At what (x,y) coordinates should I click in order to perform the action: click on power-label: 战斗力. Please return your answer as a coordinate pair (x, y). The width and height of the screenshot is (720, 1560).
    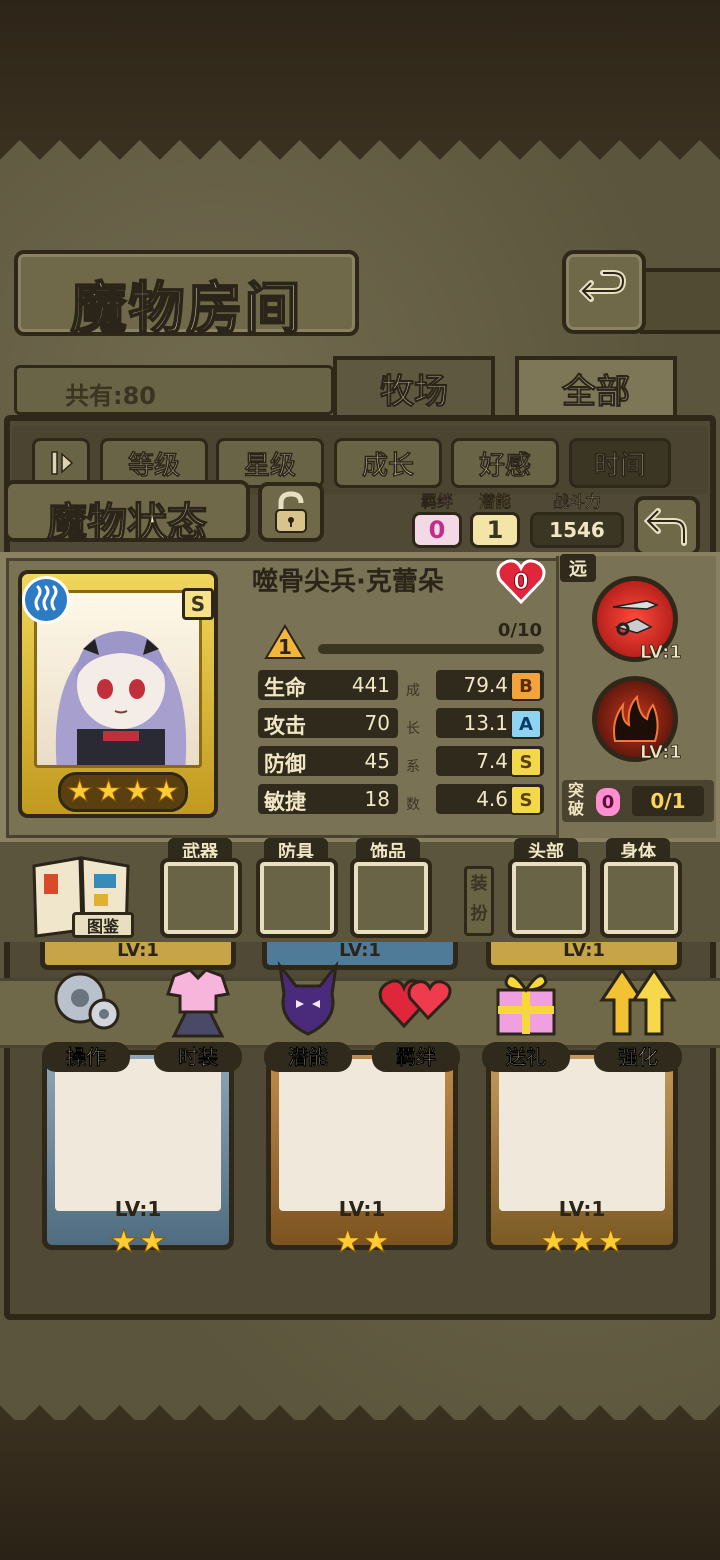
    Looking at the image, I should click on (576, 501).